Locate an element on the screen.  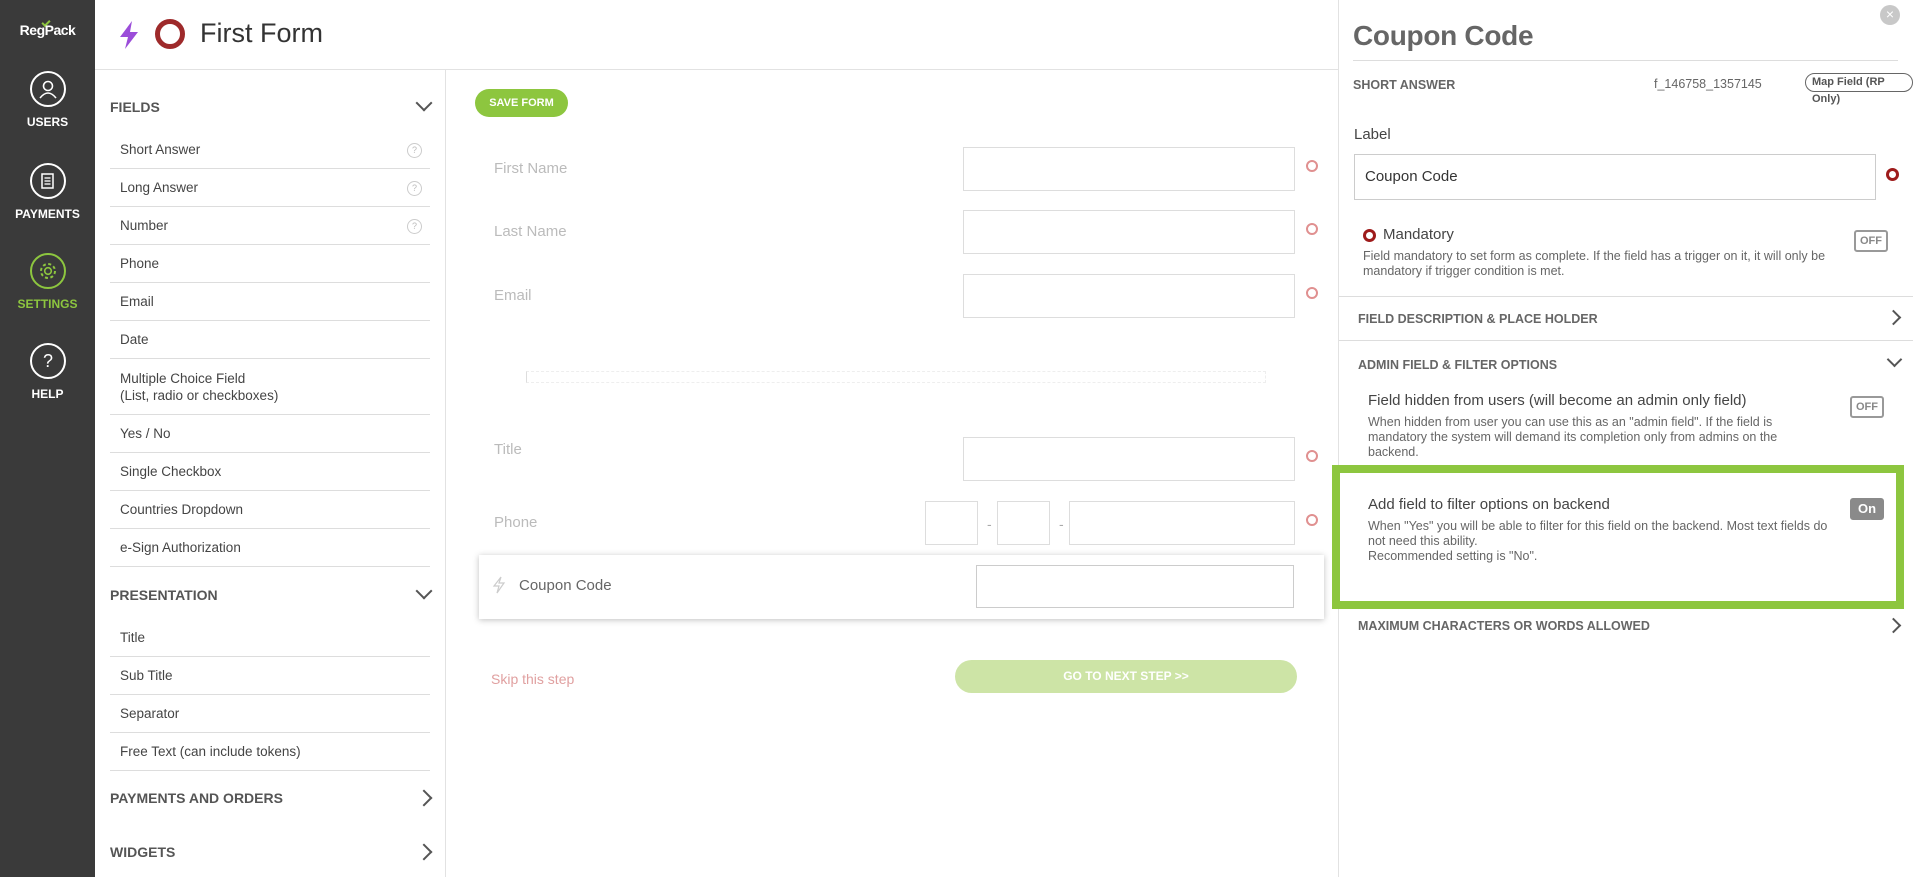
label-input: Coupon Code is located at coordinates (1615, 177).